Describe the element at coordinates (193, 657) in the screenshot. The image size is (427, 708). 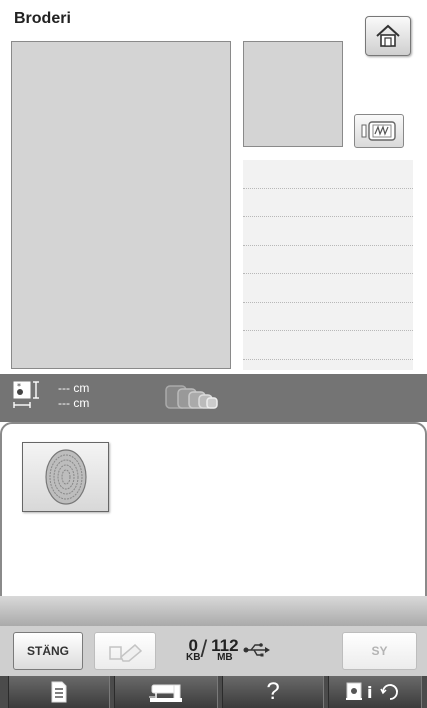
I see `memory-used-unit: KB` at that location.